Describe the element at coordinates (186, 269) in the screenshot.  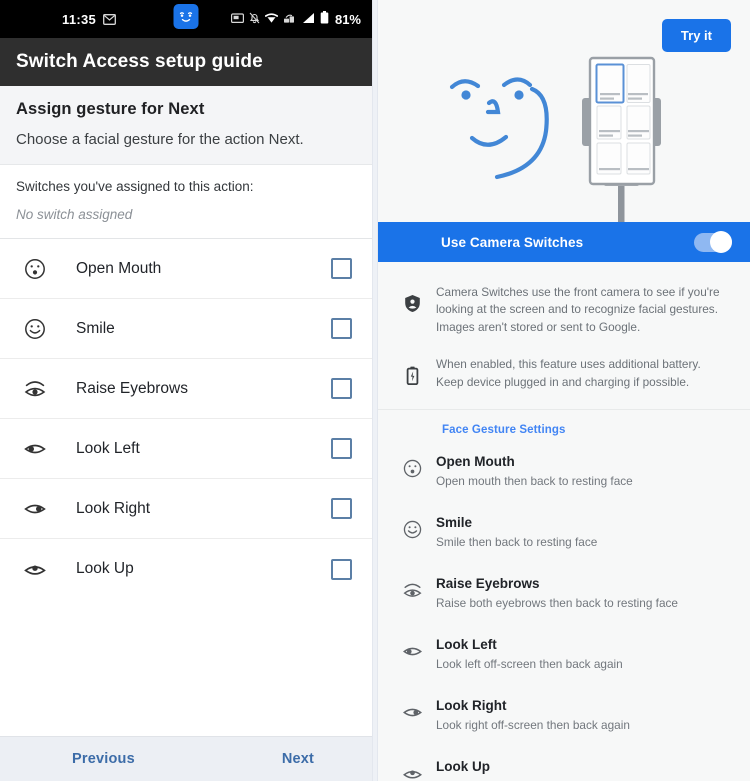
I see `gesture-row-open-mouth: Open Mouth` at that location.